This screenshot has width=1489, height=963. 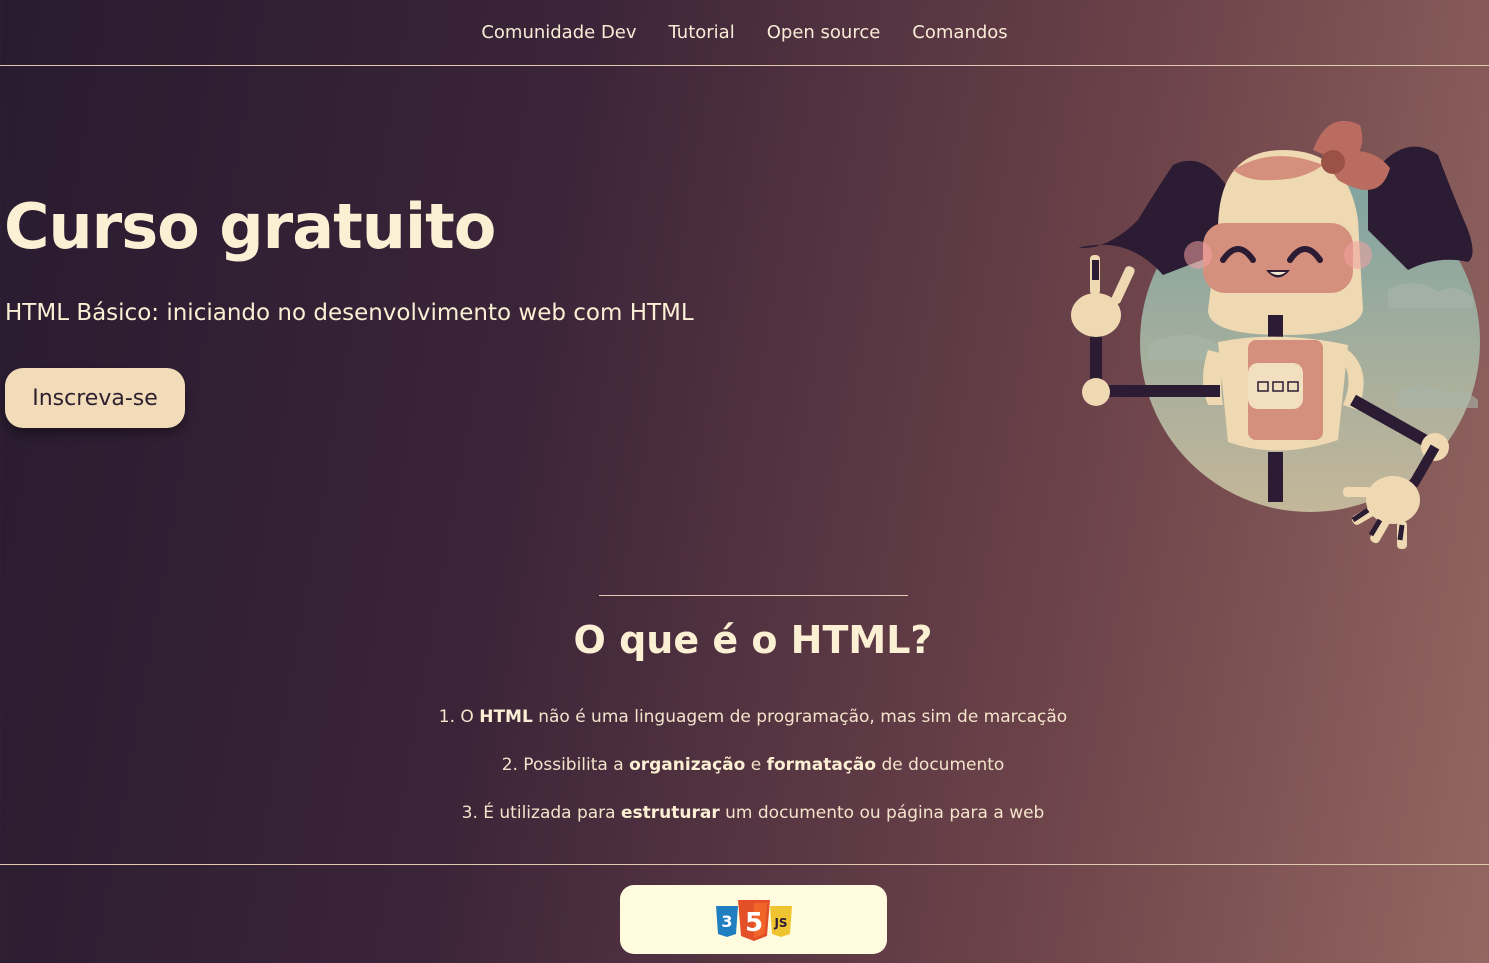 What do you see at coordinates (95, 398) in the screenshot?
I see `subscribe-button: Inscreva-se` at bounding box center [95, 398].